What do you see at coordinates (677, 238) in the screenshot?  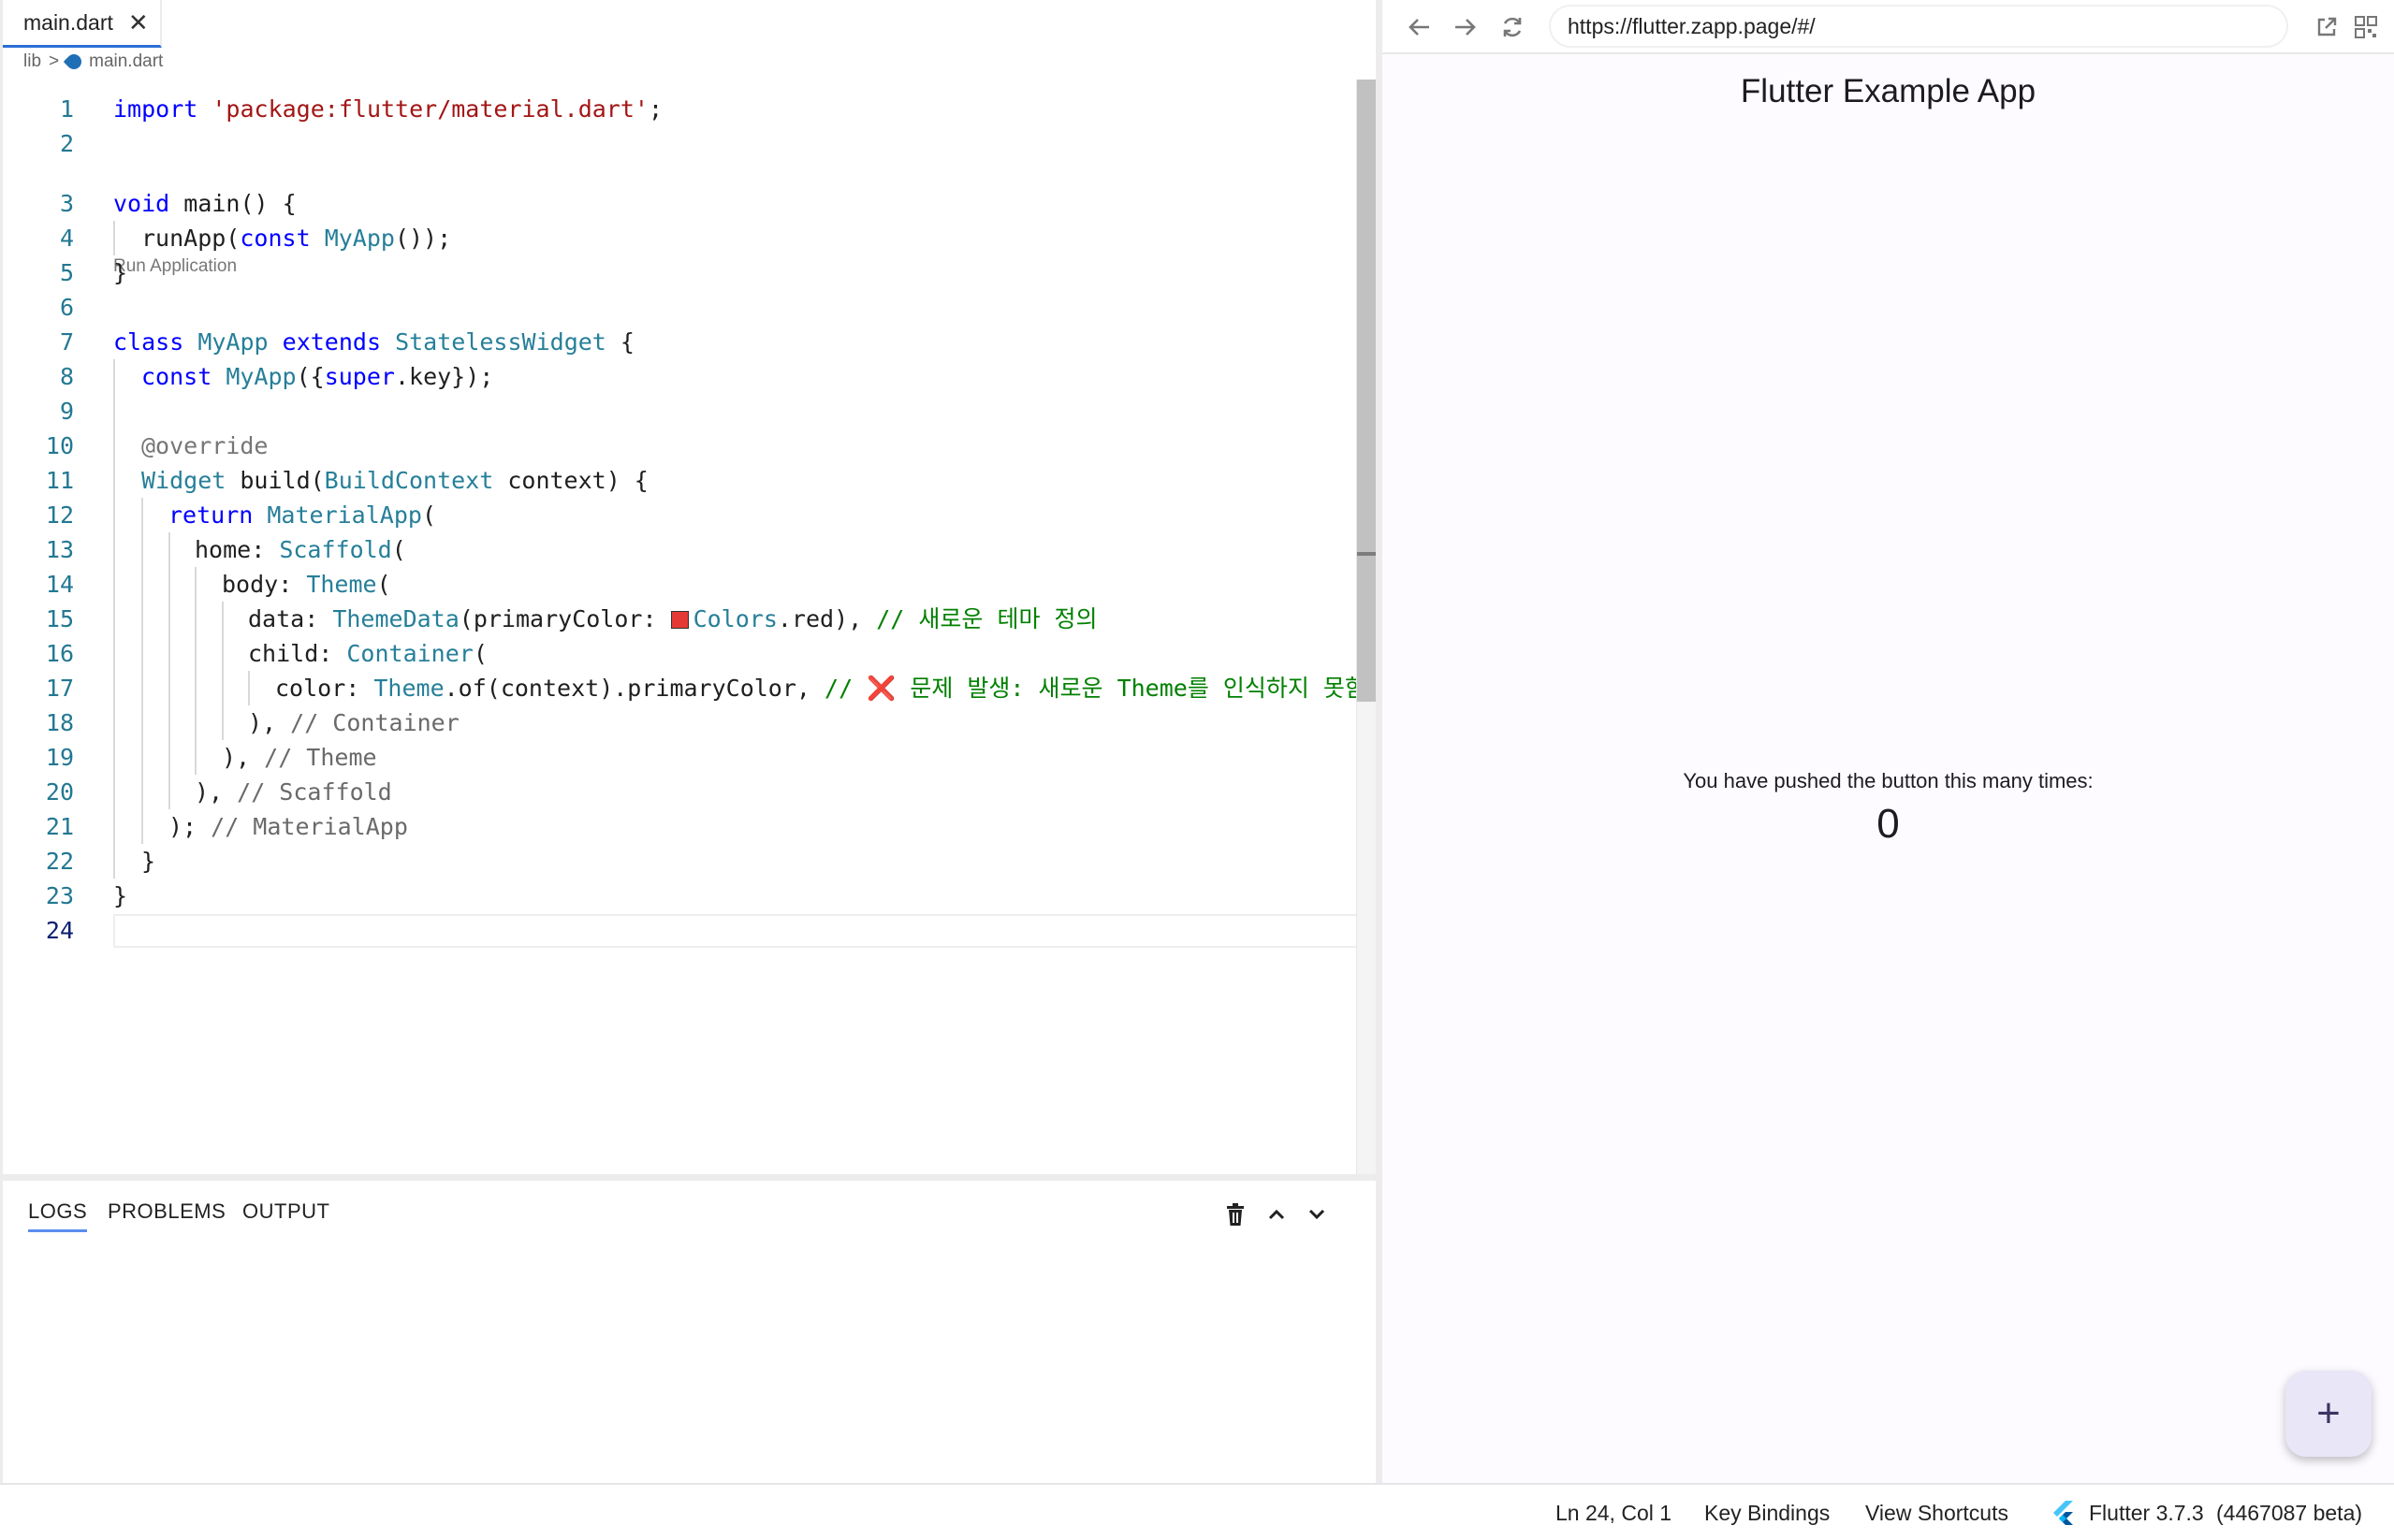 I see `code-line: 4 runApp(const MyApp());` at bounding box center [677, 238].